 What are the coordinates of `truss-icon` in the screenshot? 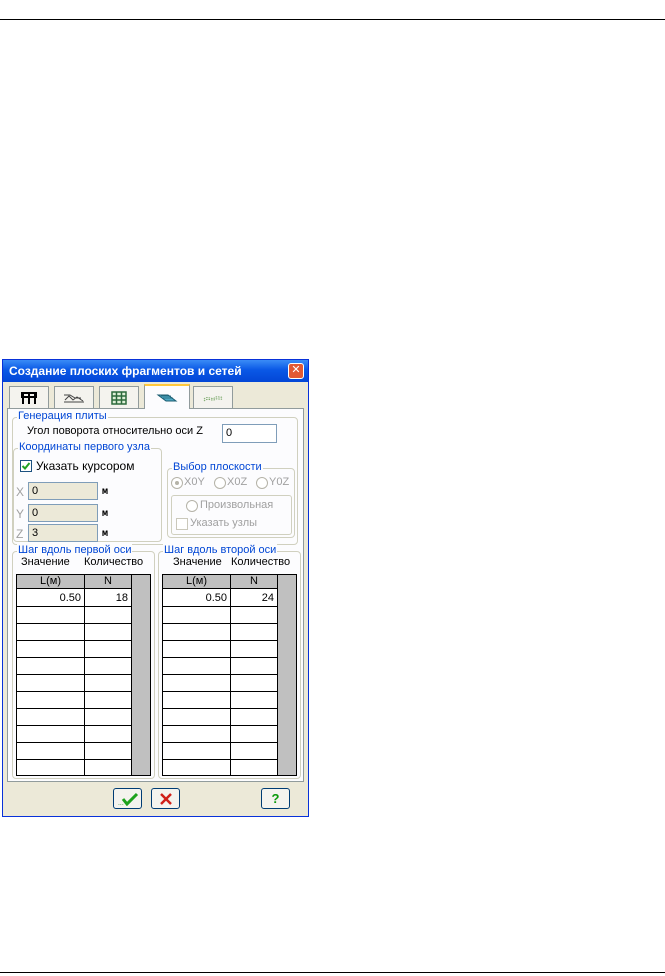 It's located at (74, 398).